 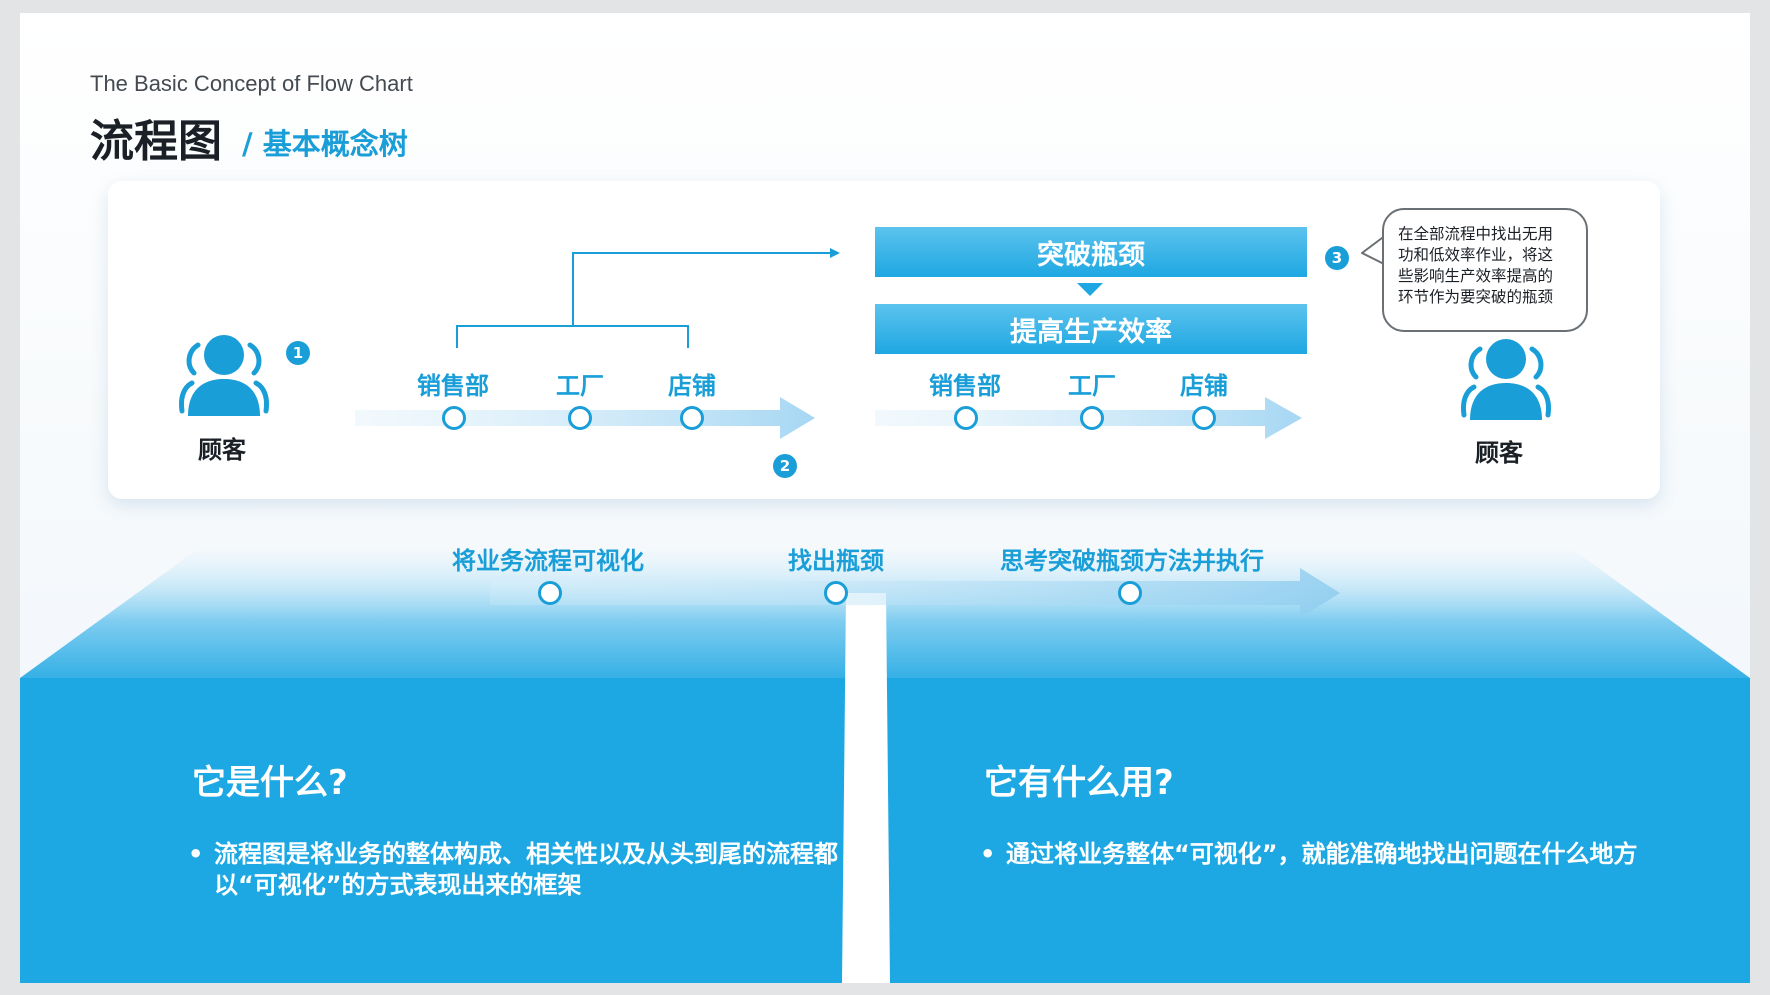 What do you see at coordinates (1499, 453) in the screenshot?
I see `customer-label-right: 顾客` at bounding box center [1499, 453].